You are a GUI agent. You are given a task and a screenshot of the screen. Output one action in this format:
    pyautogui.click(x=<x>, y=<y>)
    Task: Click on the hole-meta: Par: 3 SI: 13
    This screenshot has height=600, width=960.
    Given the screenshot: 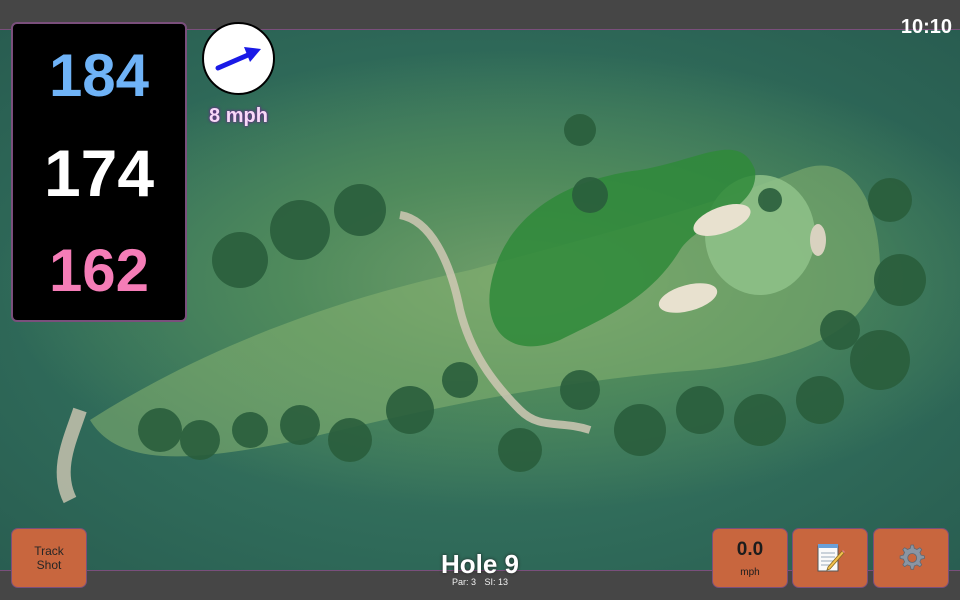 What is the action you would take?
    pyautogui.click(x=480, y=582)
    